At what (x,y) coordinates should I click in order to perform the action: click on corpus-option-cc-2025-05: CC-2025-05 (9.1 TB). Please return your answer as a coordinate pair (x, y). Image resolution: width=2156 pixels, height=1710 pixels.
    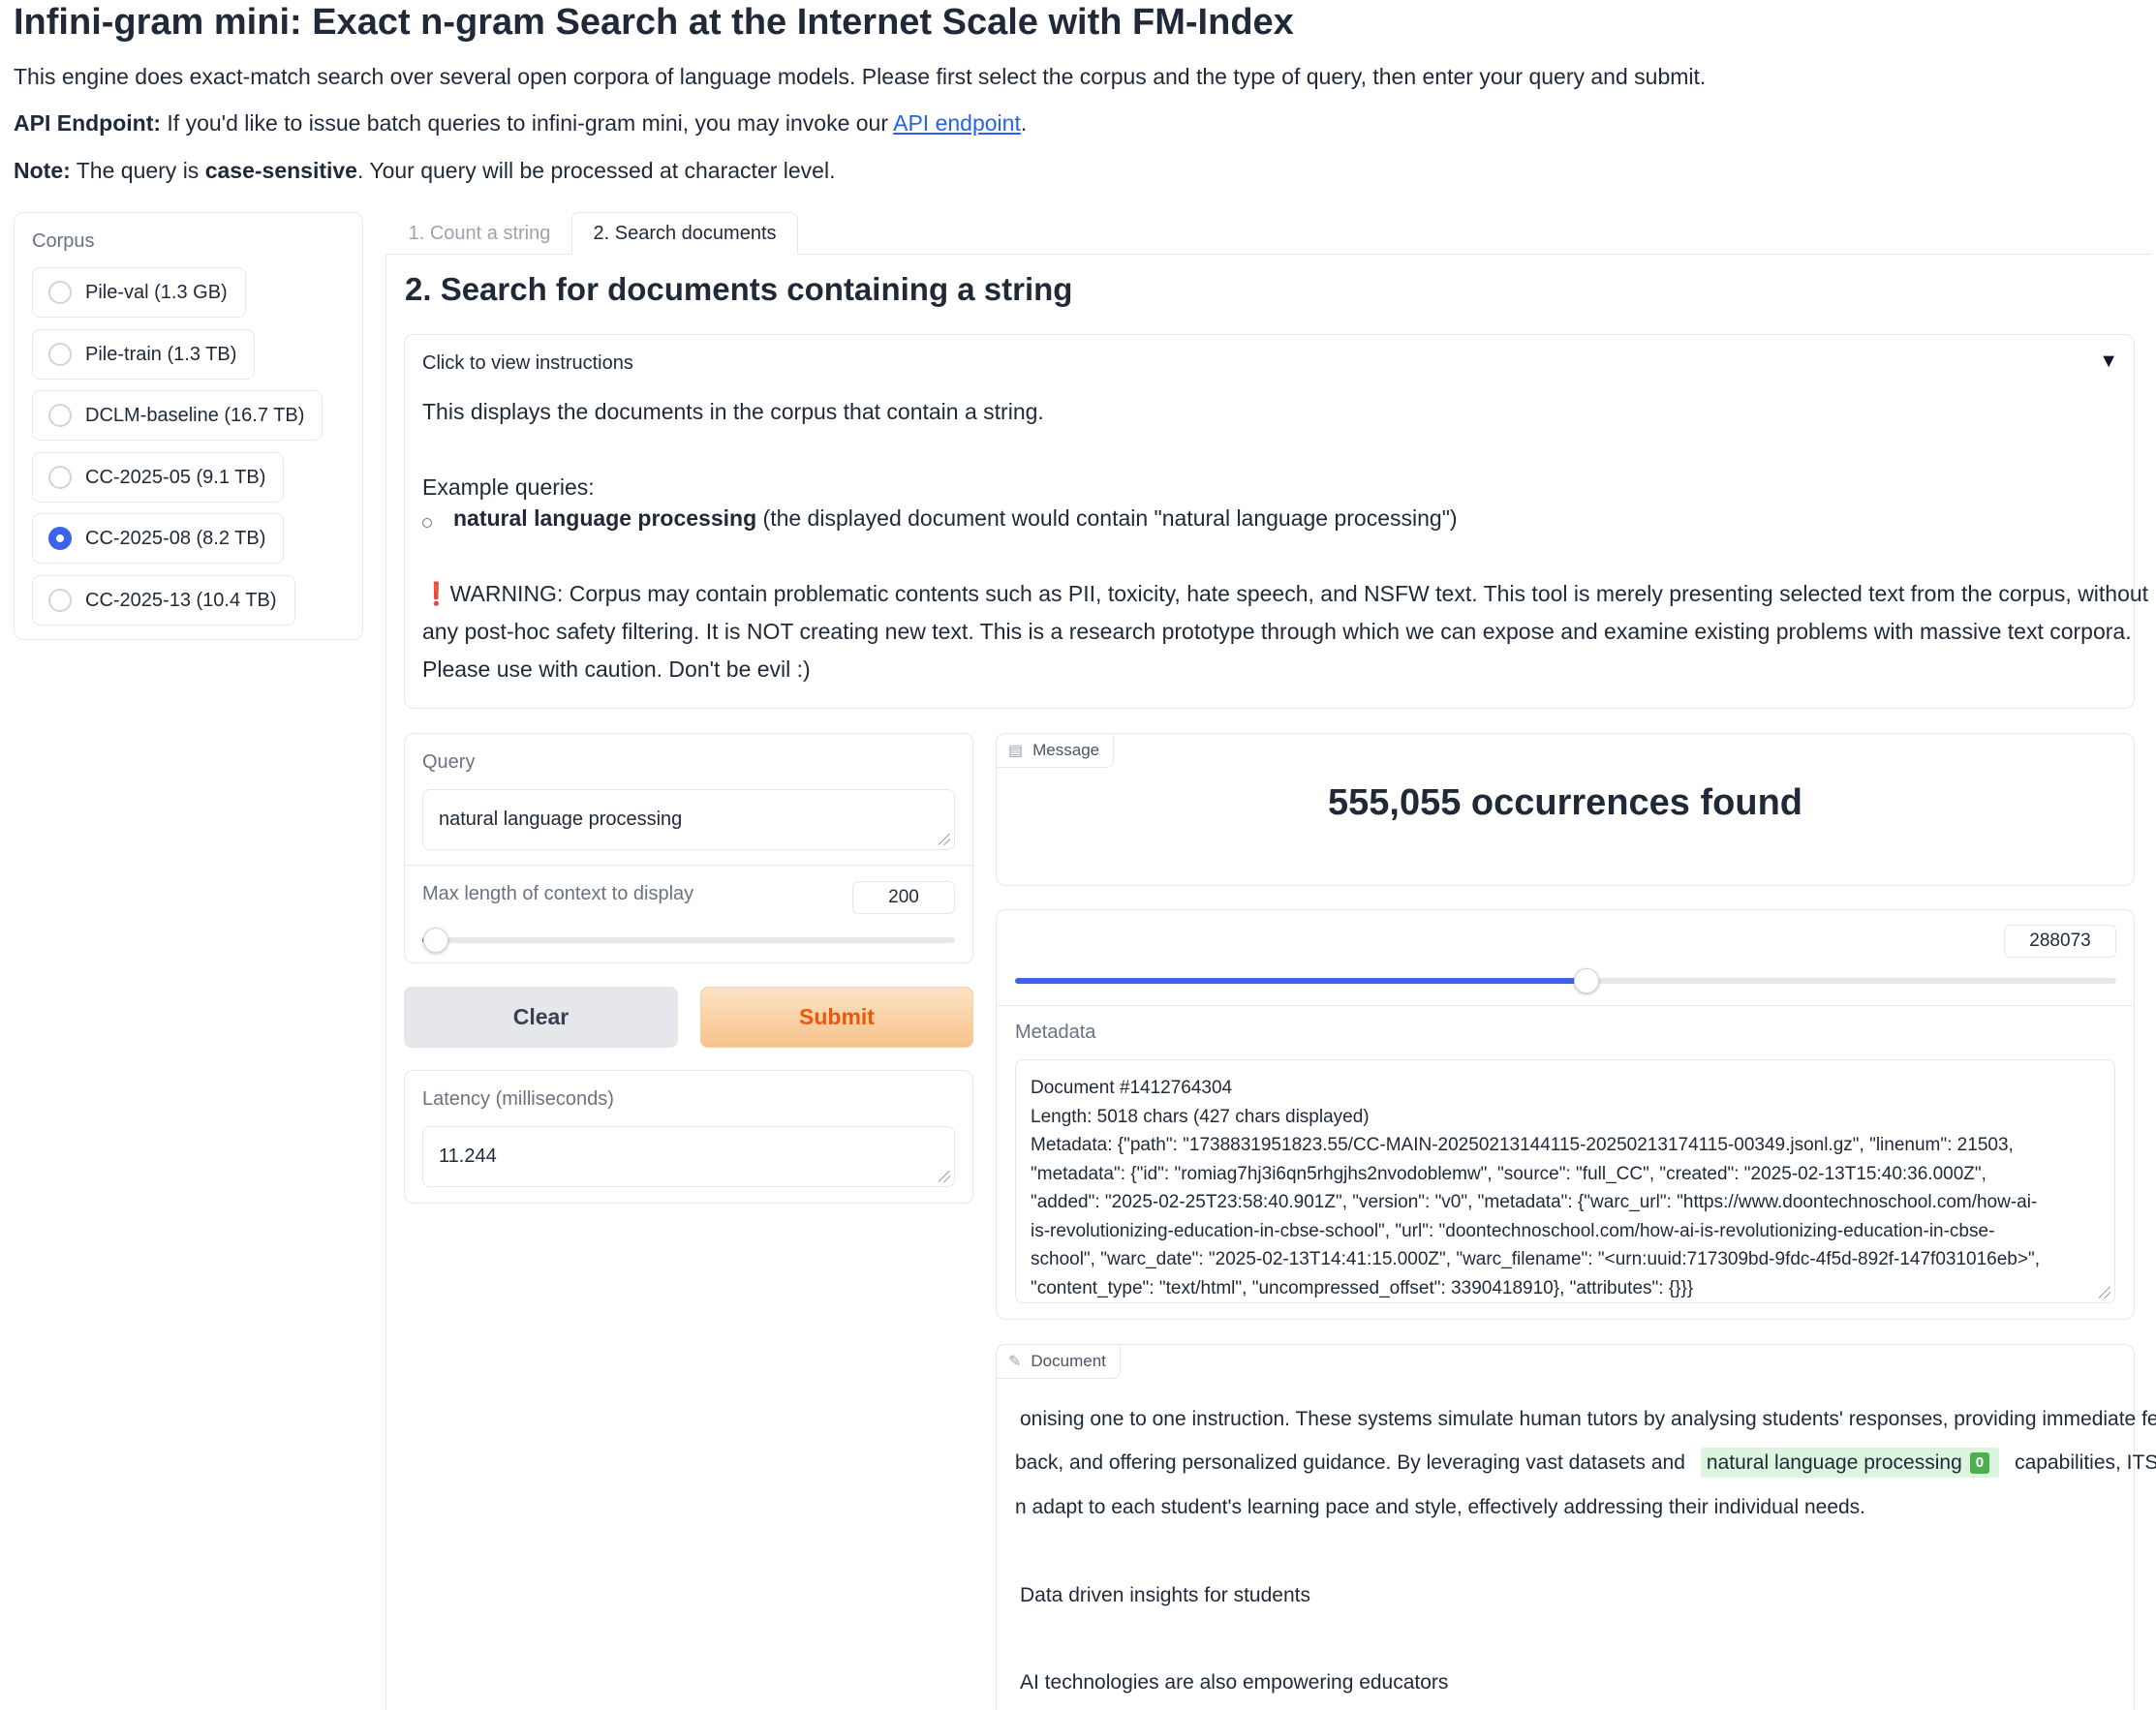
    Looking at the image, I should click on (158, 477).